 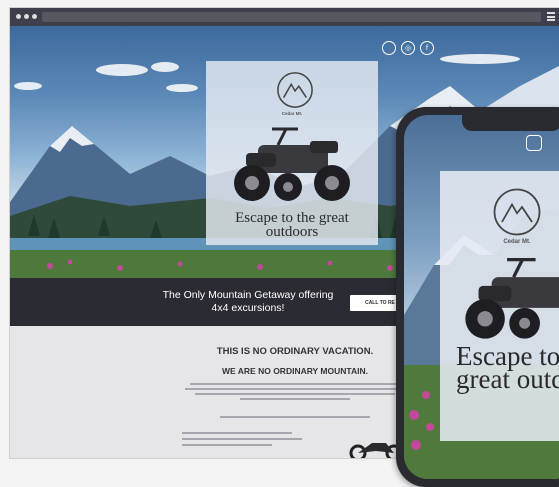 I want to click on social-links: ◎ f, so click(x=408, y=48).